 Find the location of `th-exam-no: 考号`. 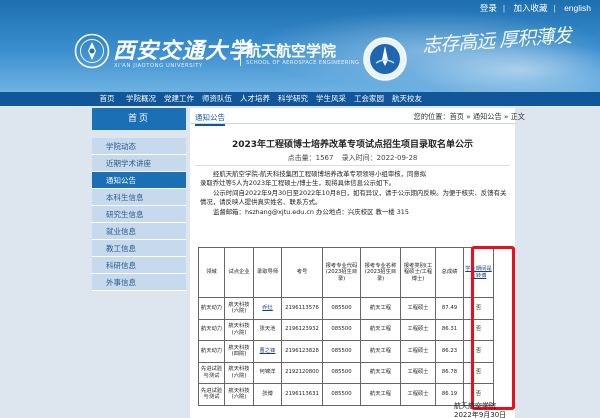

th-exam-no: 考号 is located at coordinates (302, 272).